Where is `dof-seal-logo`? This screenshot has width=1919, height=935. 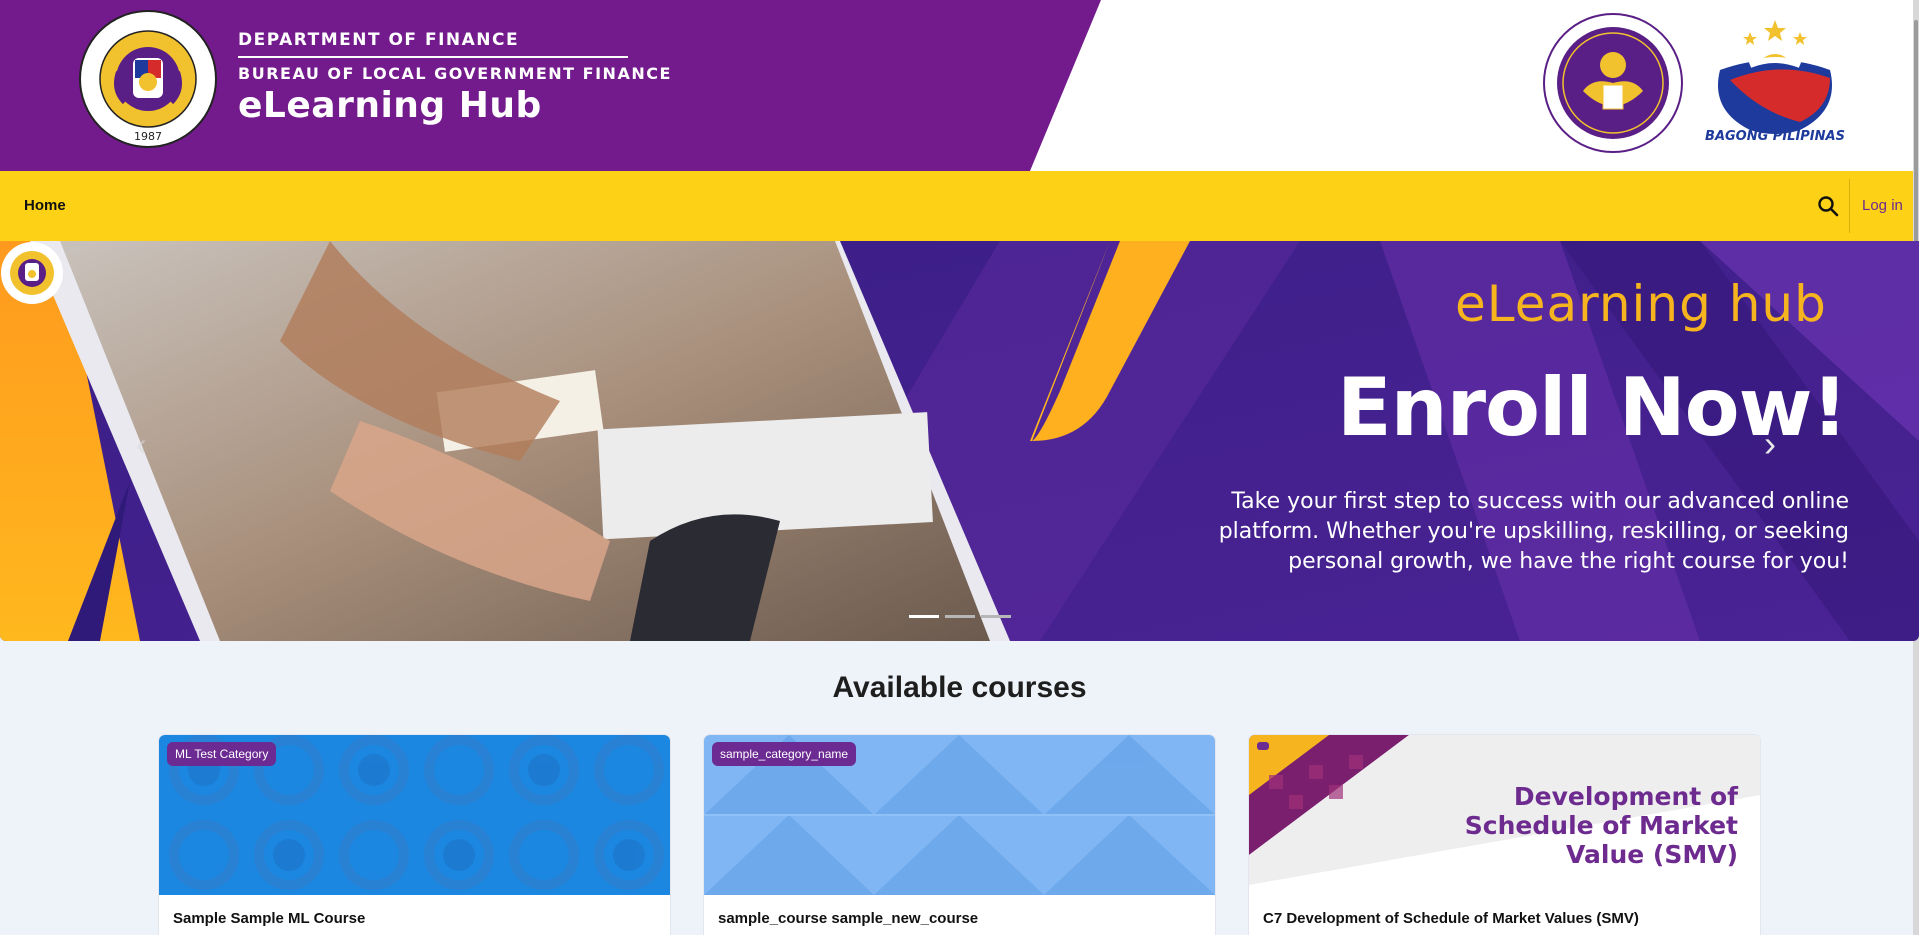 dof-seal-logo is located at coordinates (1613, 83).